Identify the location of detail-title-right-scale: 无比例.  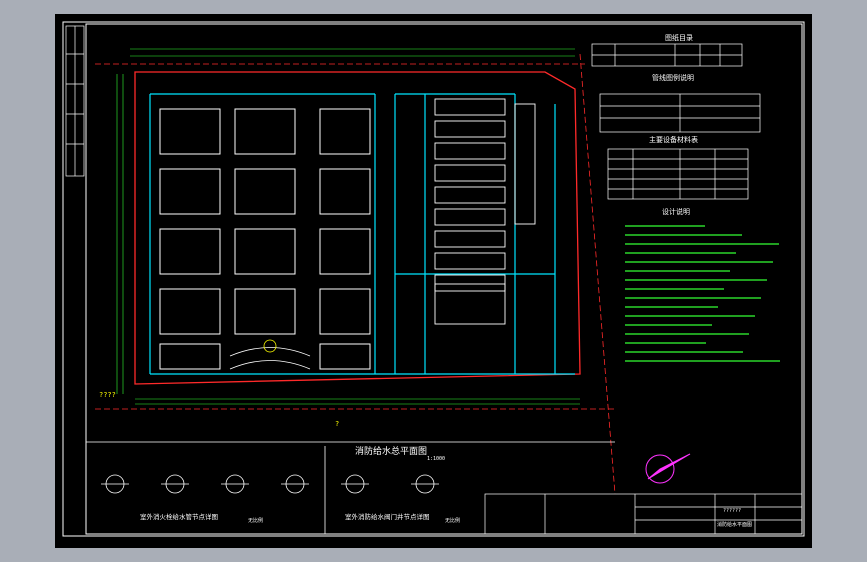
(452, 520).